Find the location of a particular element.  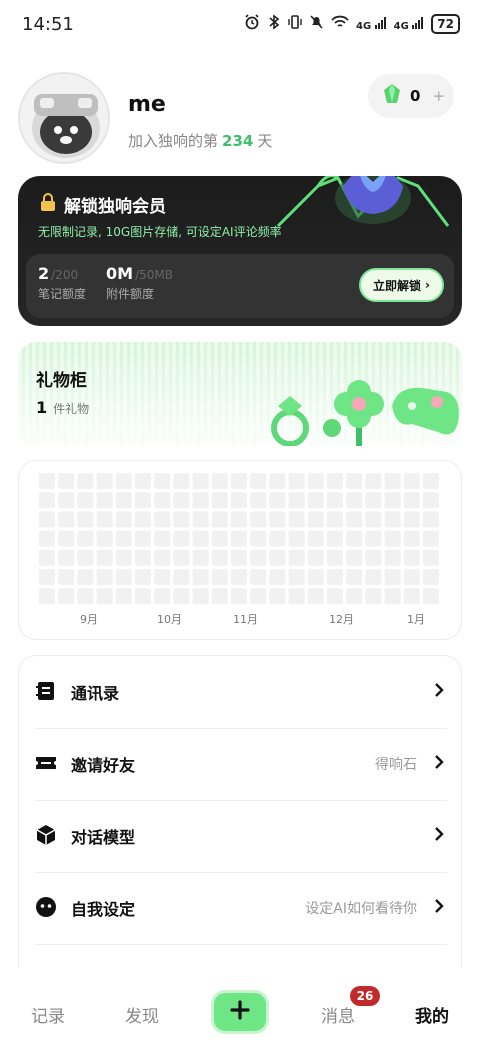

heatmap-month: 10月 is located at coordinates (169, 619).